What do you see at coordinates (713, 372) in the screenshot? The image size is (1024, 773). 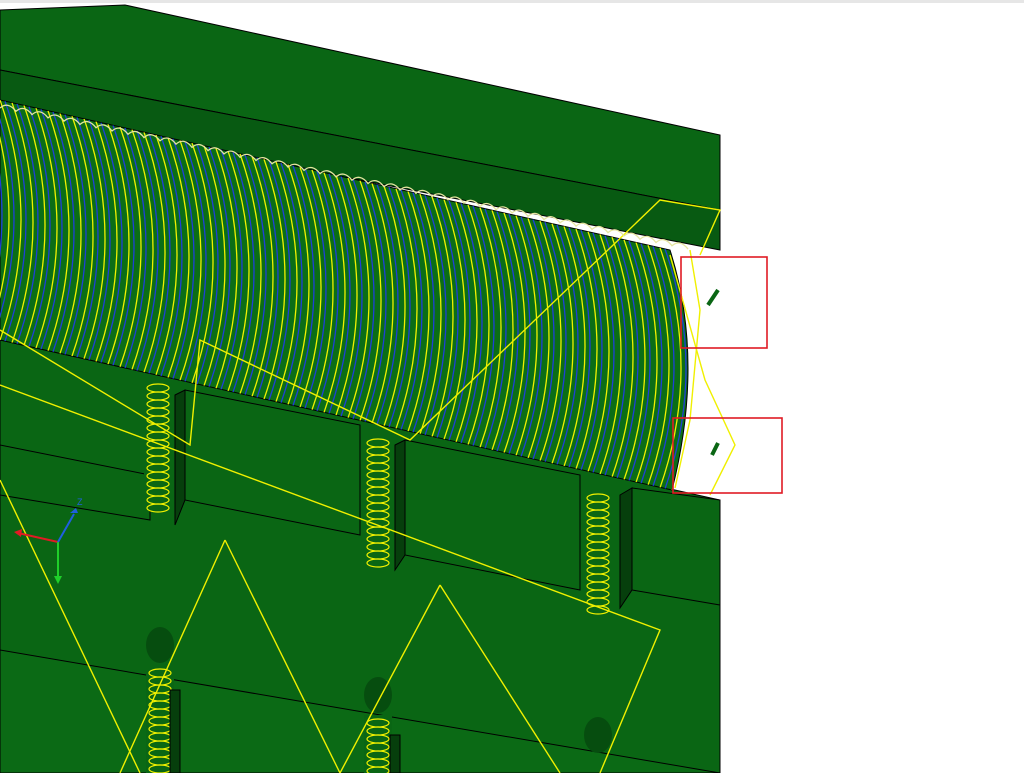 I see `edge-marks` at bounding box center [713, 372].